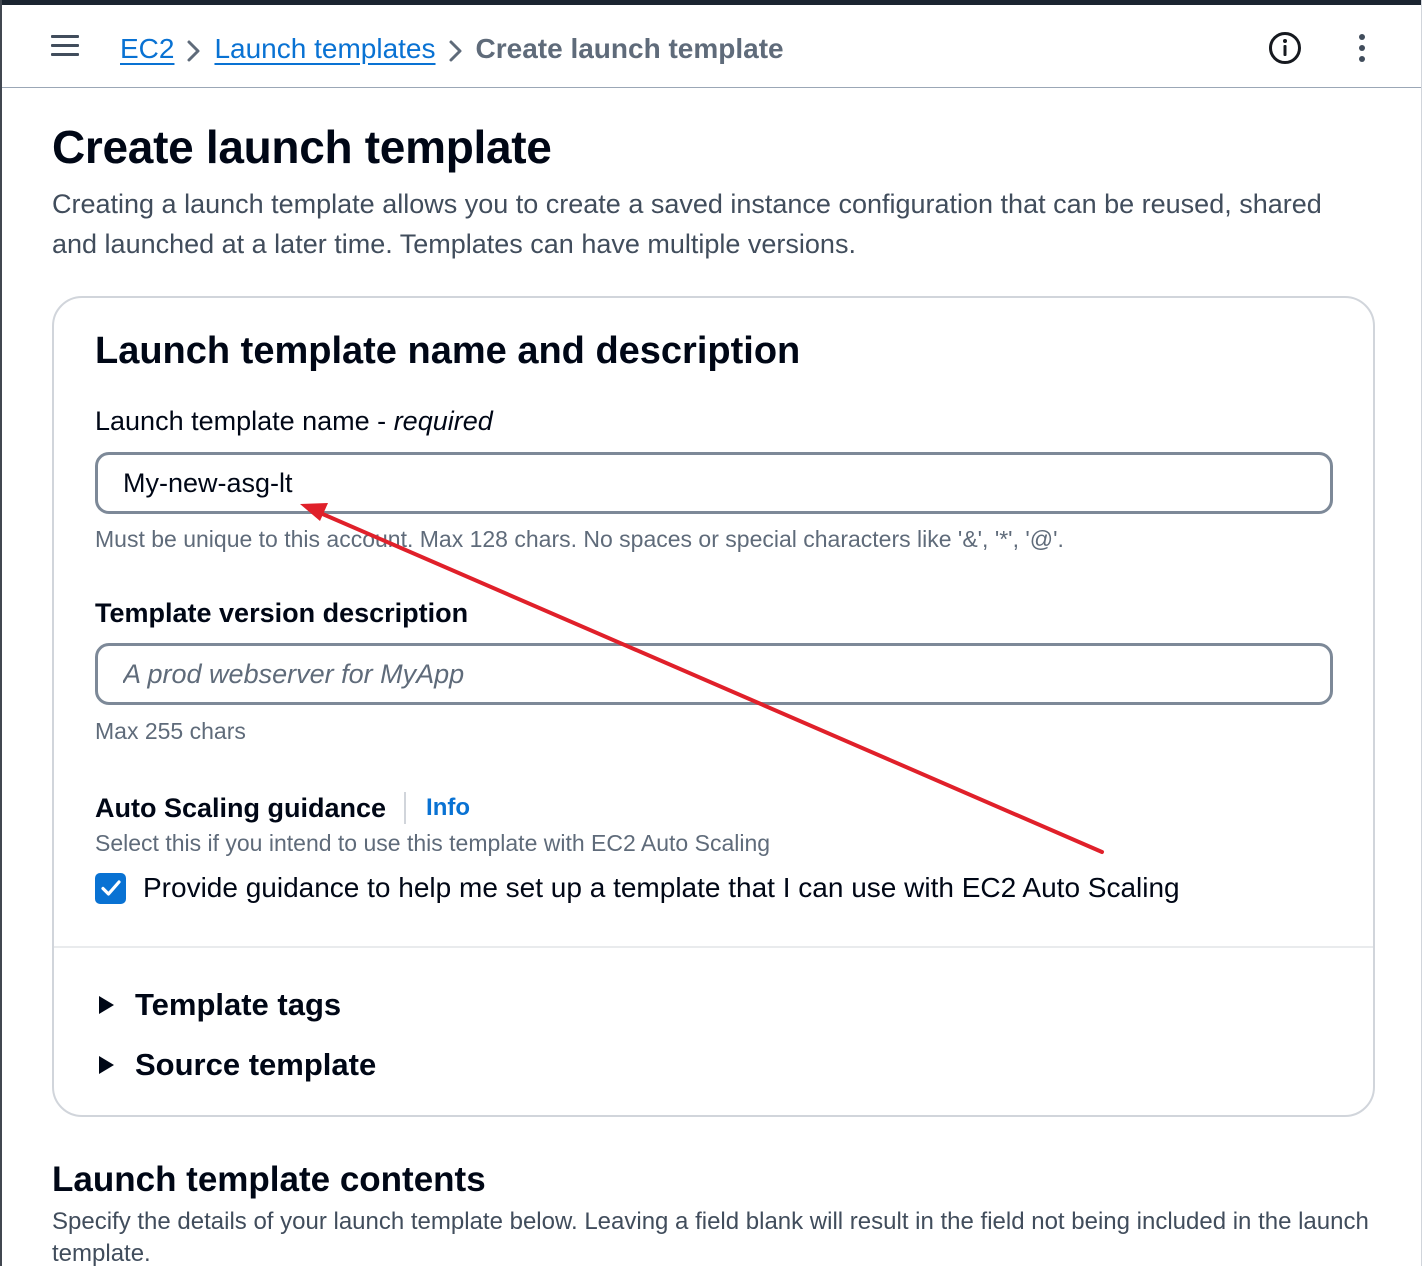 The height and width of the screenshot is (1266, 1422). I want to click on breadcrumb-launch-templates: Launch templates, so click(324, 49).